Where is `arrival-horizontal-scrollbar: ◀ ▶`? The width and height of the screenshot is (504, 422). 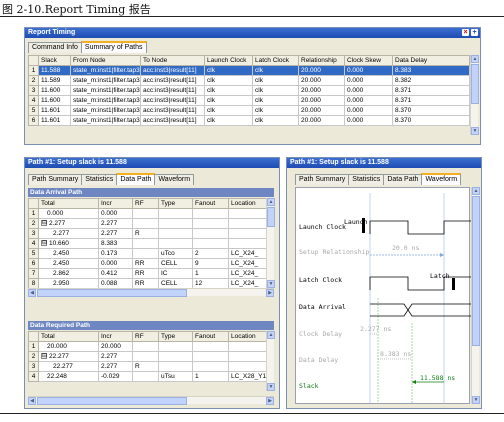
arrival-horizontal-scrollbar: ◀ ▶ is located at coordinates (151, 292).